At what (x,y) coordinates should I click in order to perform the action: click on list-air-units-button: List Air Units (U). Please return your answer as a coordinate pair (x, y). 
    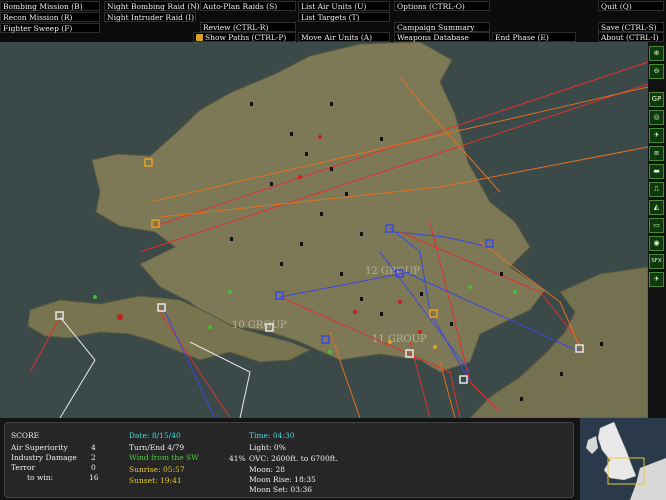
    Looking at the image, I should click on (344, 6).